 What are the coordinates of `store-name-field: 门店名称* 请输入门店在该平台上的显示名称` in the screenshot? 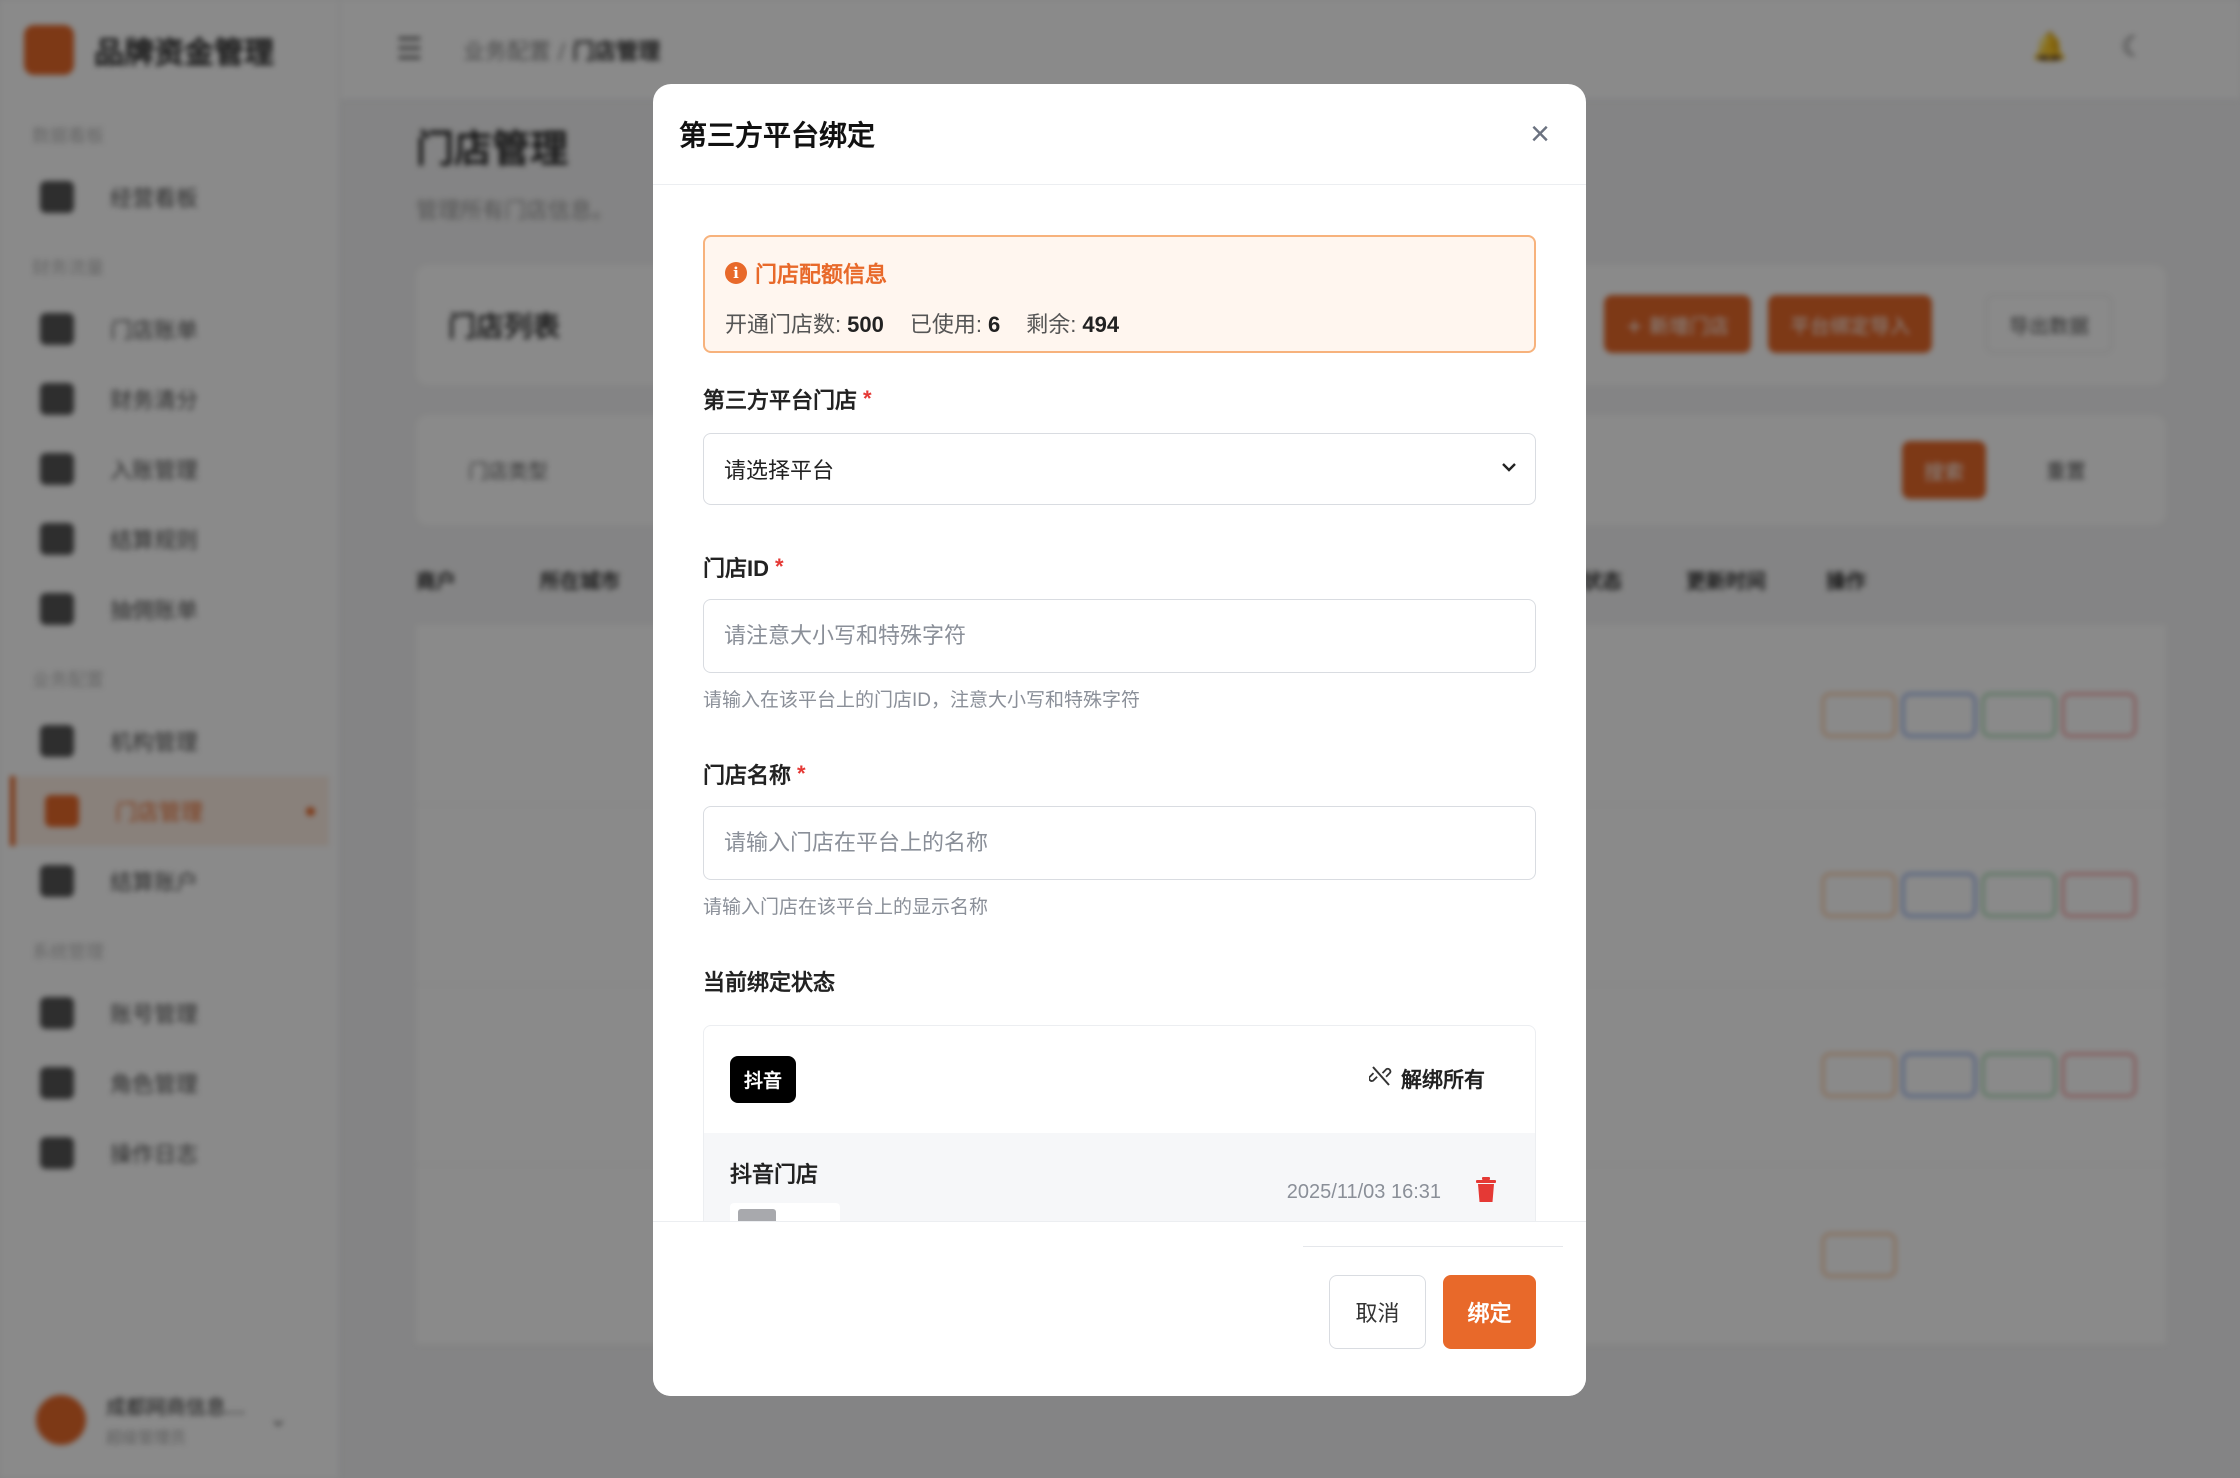 It's located at (1119, 838).